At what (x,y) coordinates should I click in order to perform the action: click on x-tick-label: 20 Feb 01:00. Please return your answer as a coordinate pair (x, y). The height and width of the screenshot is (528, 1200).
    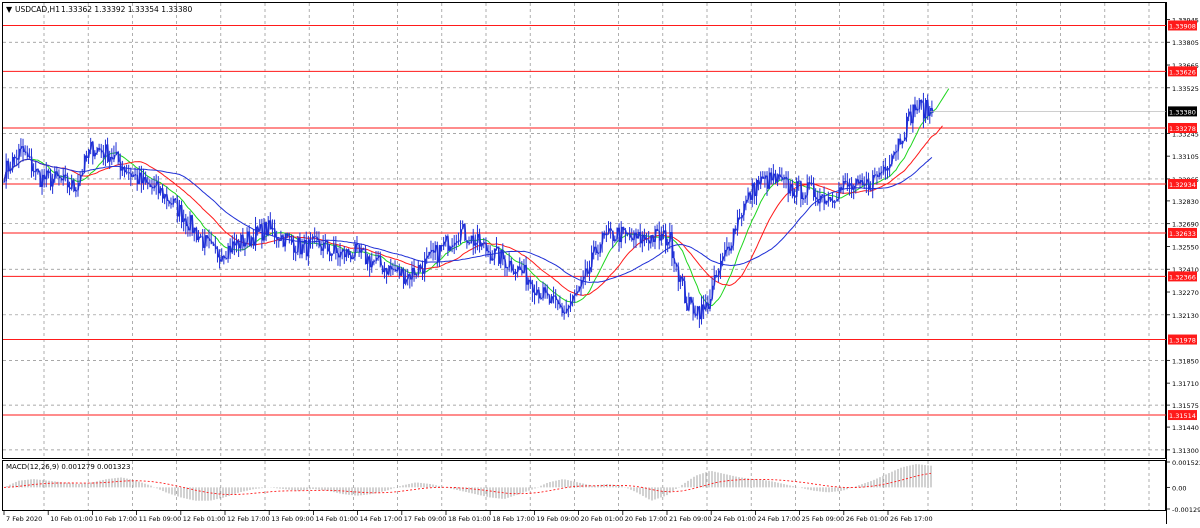
    Looking at the image, I should click on (602, 519).